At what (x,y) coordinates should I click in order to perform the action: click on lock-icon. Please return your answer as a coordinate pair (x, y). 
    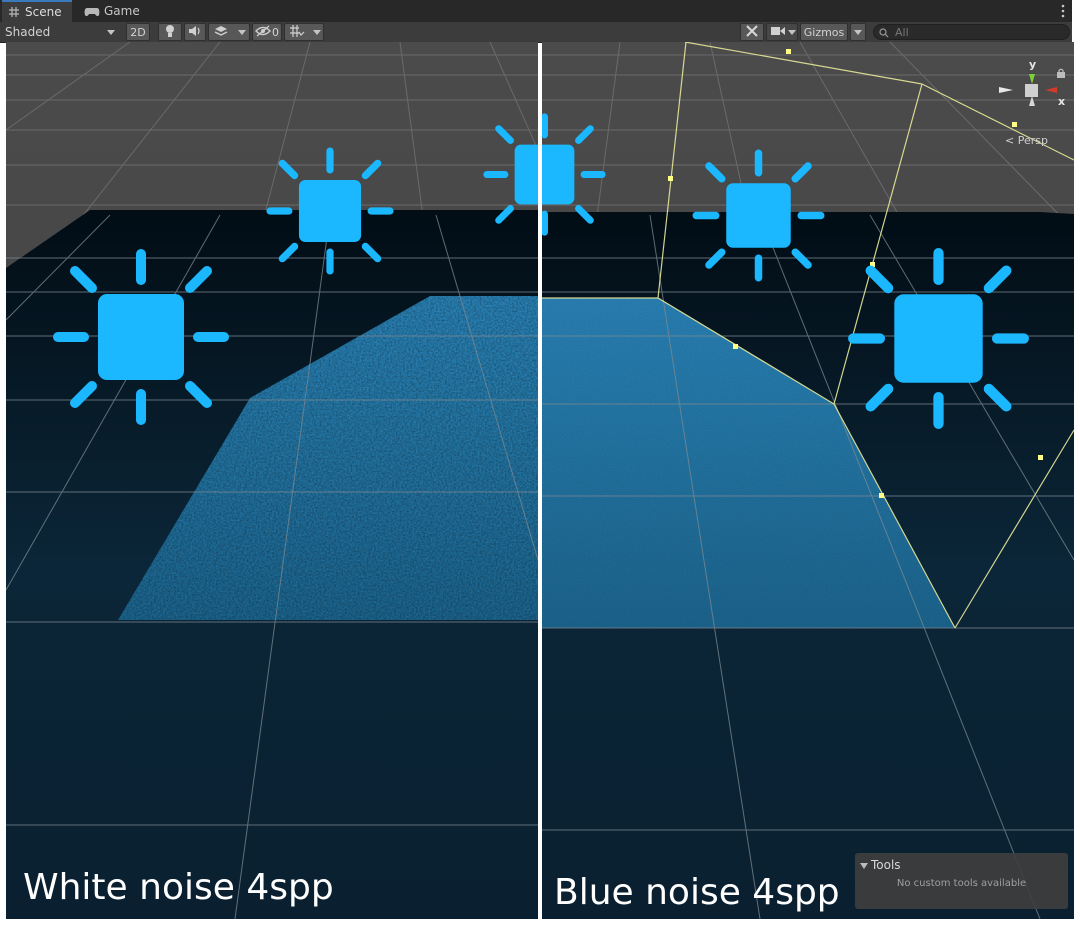
    Looking at the image, I should click on (1061, 72).